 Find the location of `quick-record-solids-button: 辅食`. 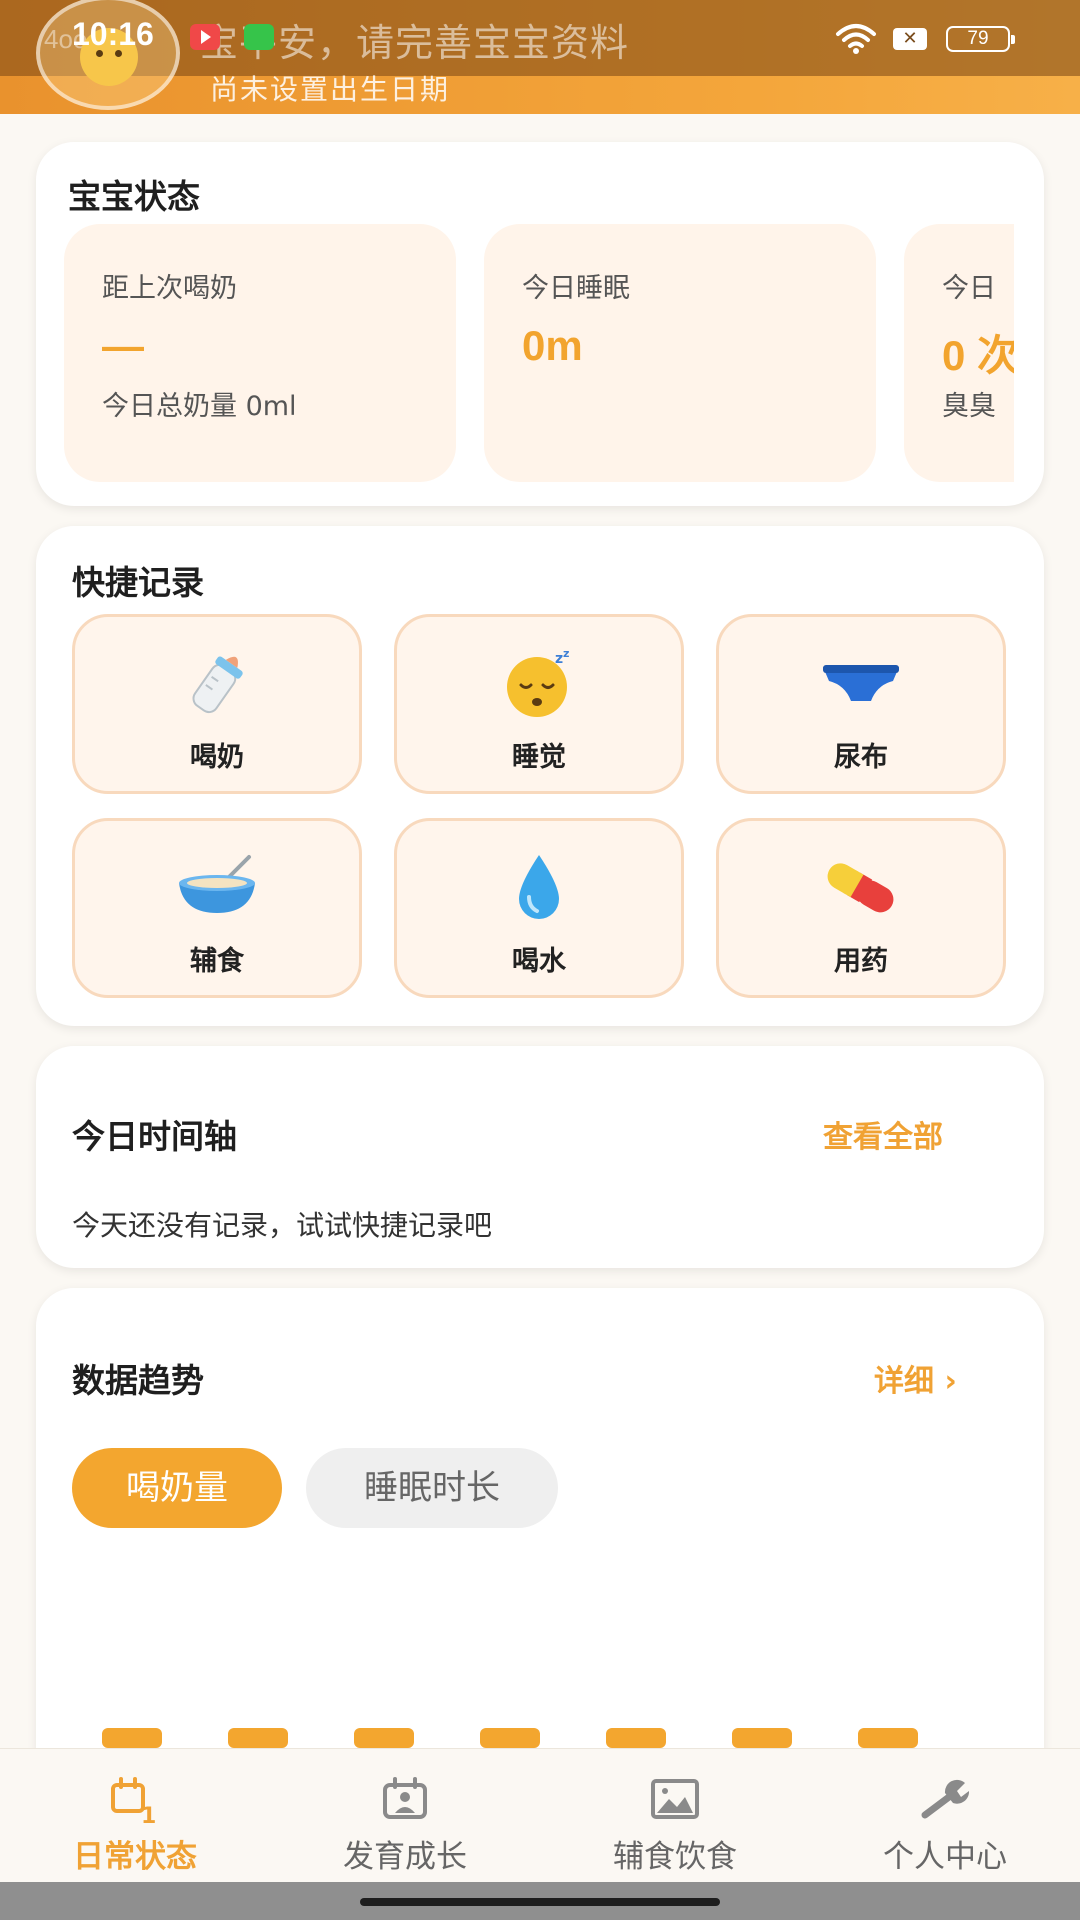

quick-record-solids-button: 辅食 is located at coordinates (217, 908).